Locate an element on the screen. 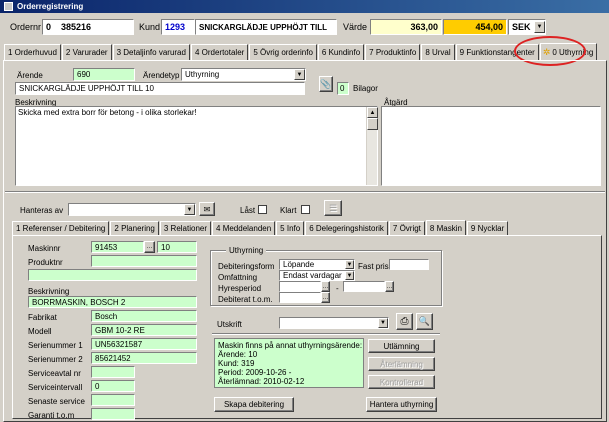 This screenshot has height=422, width=609. senaste-service-field is located at coordinates (113, 400).